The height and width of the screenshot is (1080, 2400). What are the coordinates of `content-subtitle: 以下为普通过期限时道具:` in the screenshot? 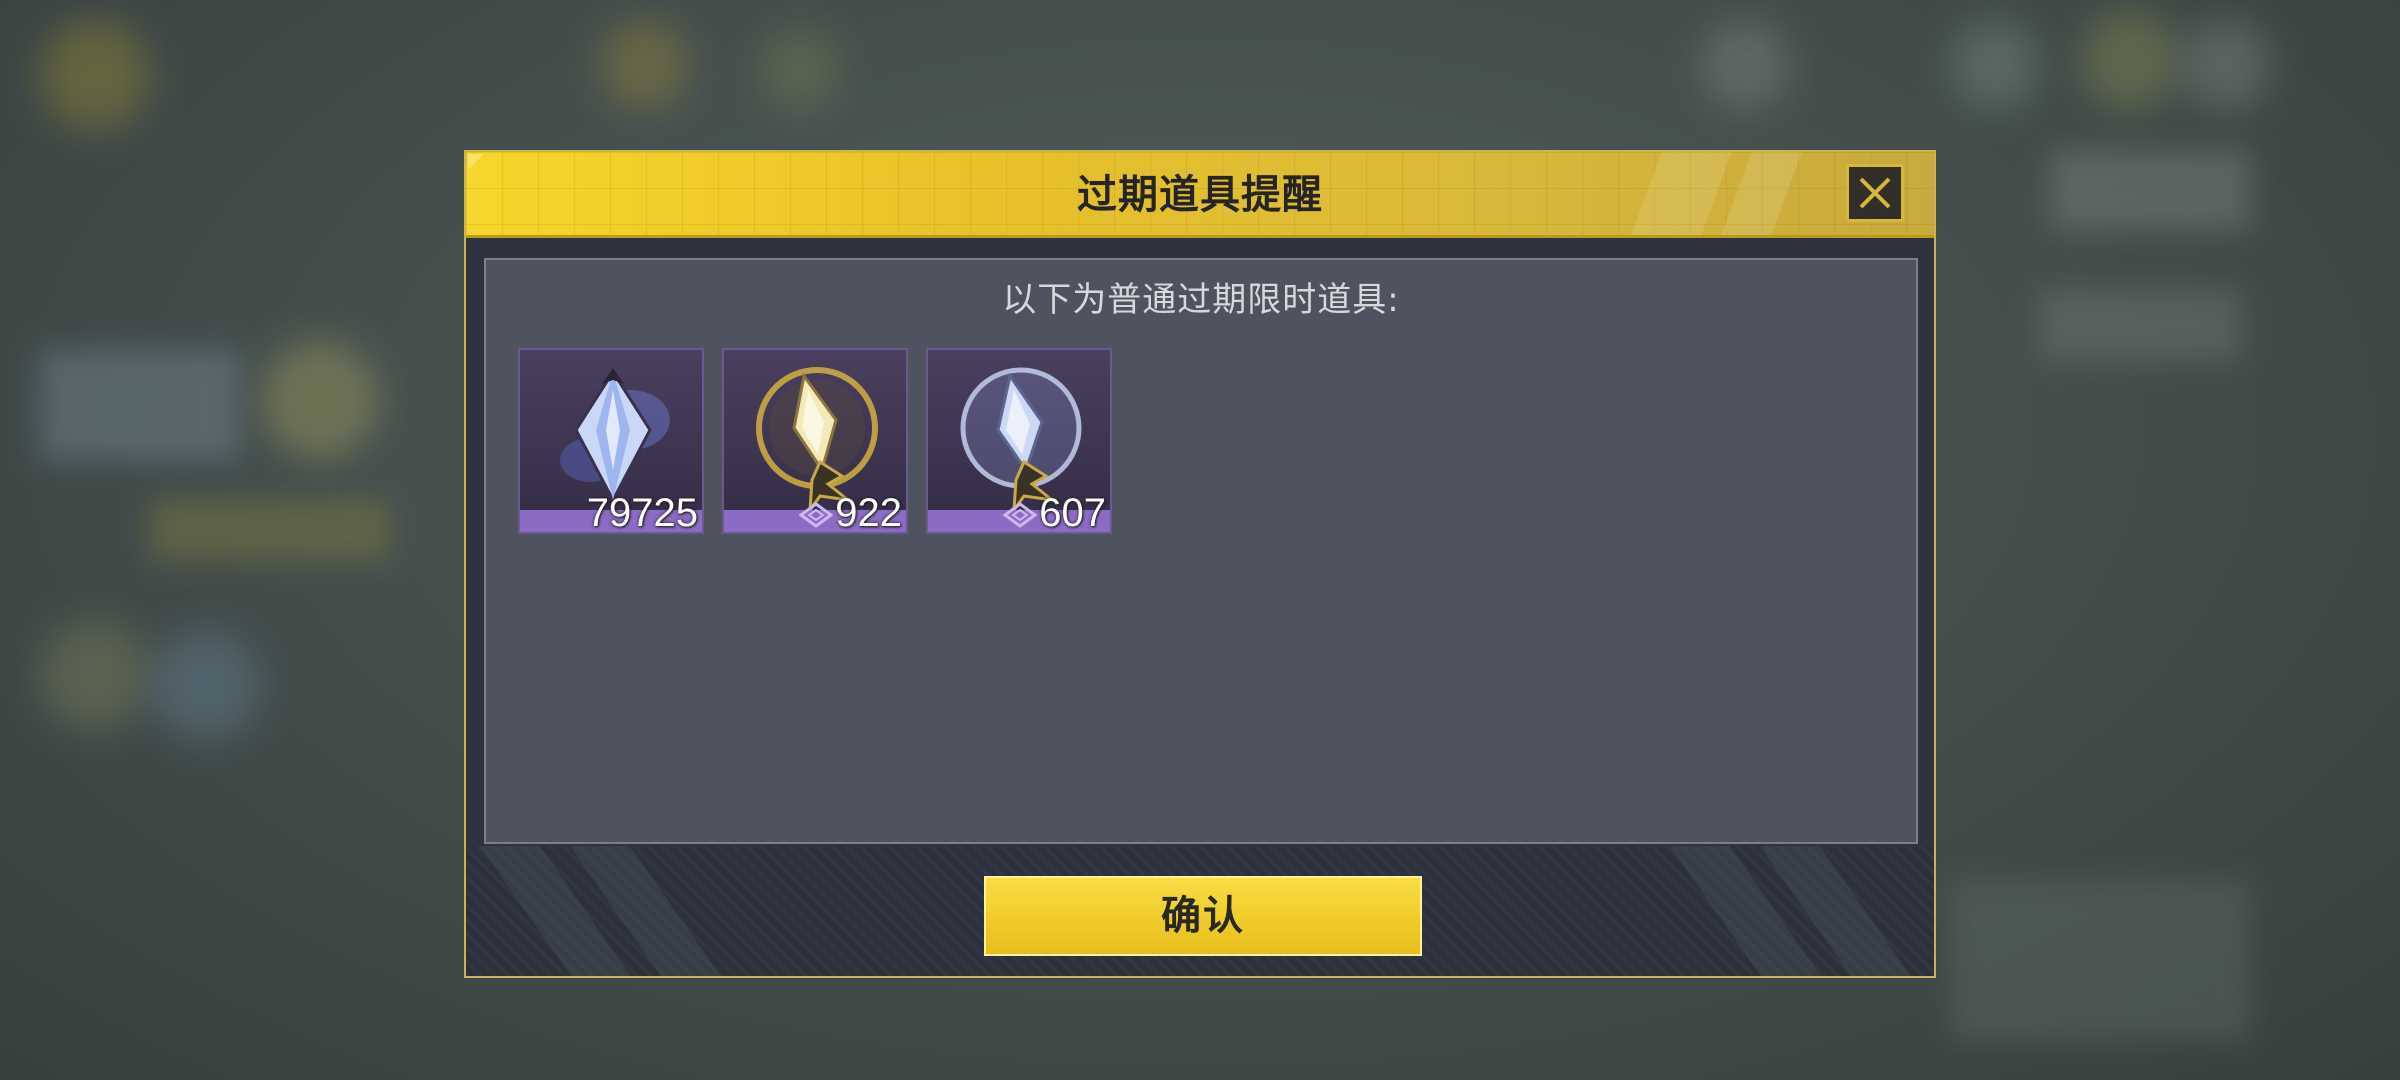 It's located at (1201, 300).